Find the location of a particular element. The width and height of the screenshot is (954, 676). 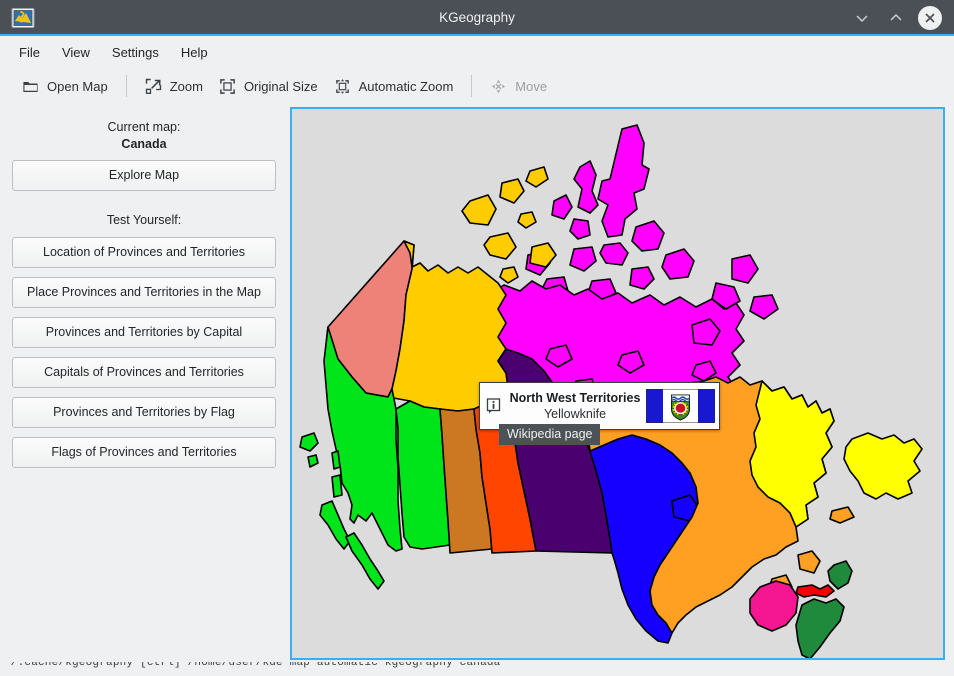

map-region-prince-edward-island is located at coordinates (815, 591).